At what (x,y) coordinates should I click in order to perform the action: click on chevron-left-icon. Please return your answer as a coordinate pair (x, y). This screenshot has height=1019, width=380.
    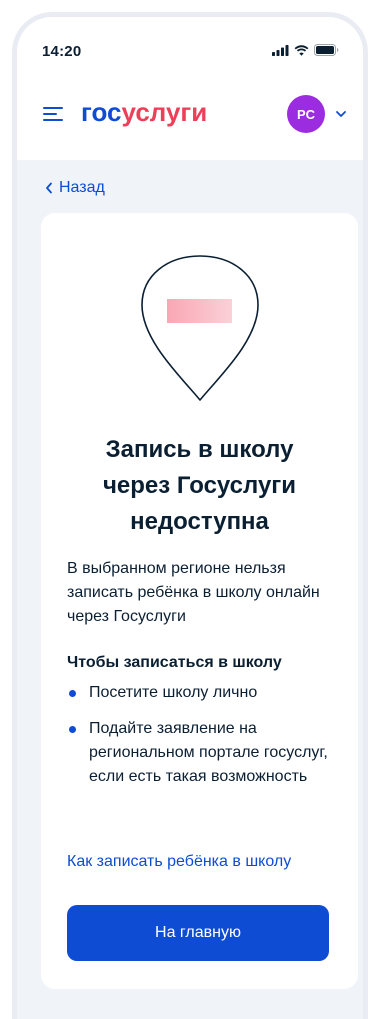
    Looking at the image, I should click on (49, 188).